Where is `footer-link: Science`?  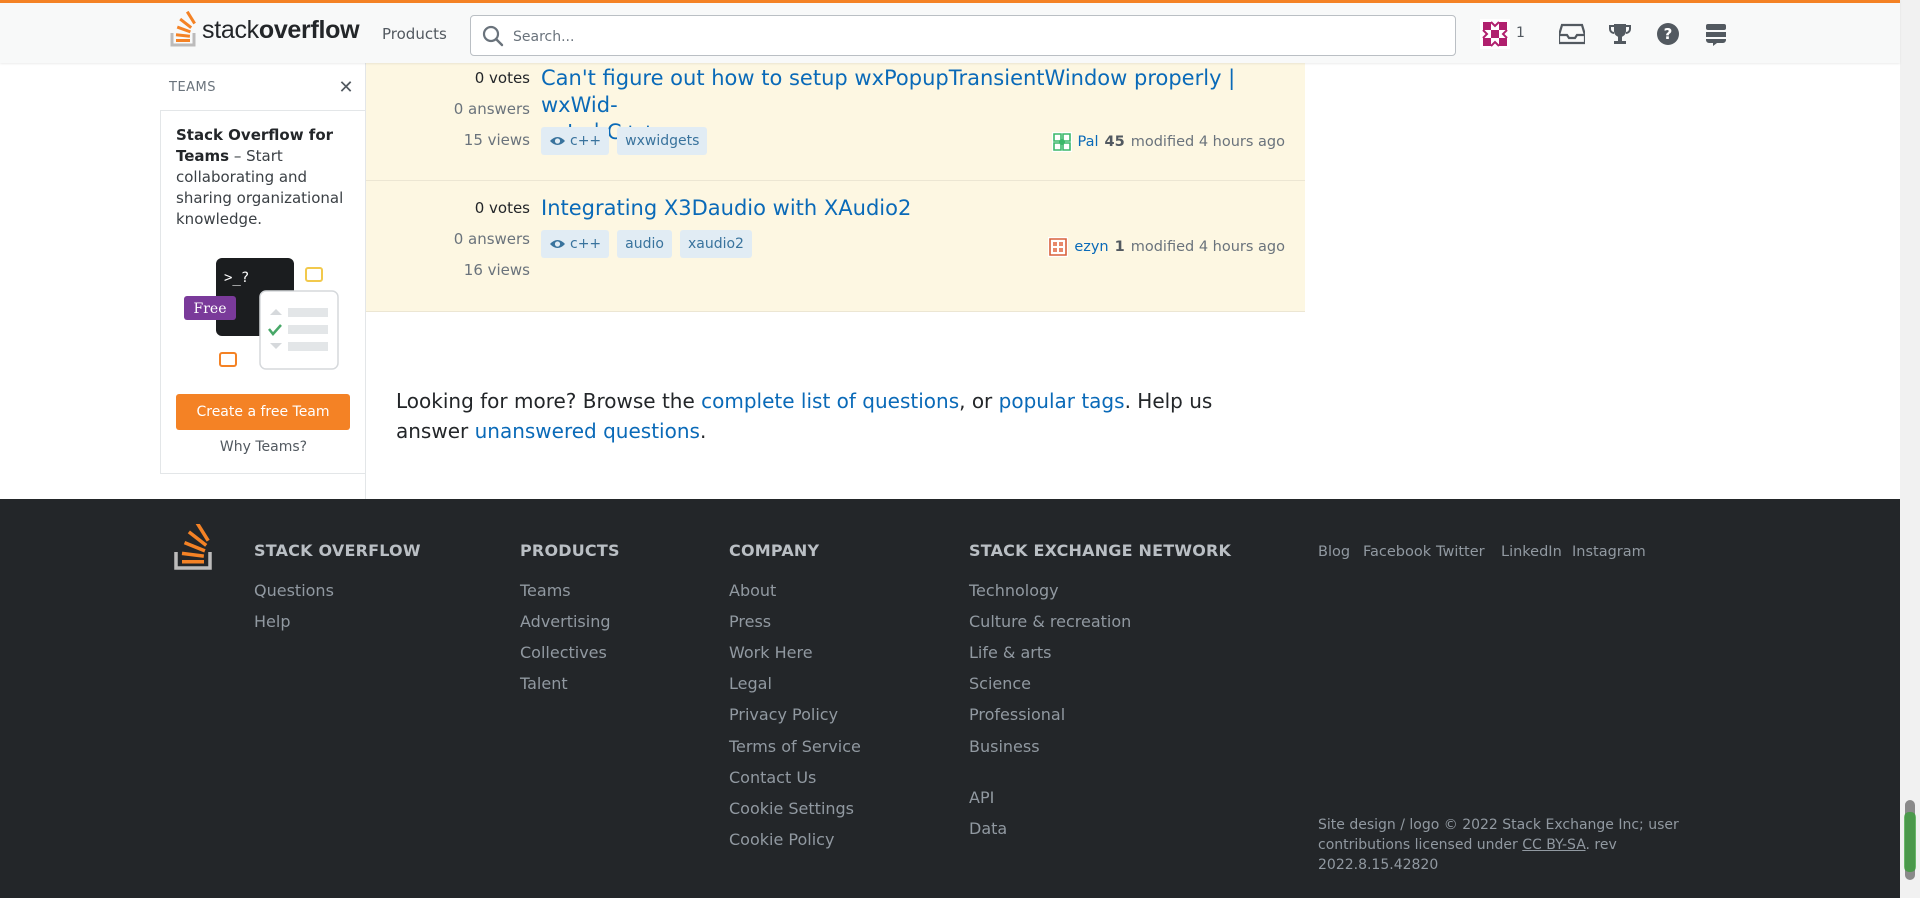
footer-link: Science is located at coordinates (1000, 683).